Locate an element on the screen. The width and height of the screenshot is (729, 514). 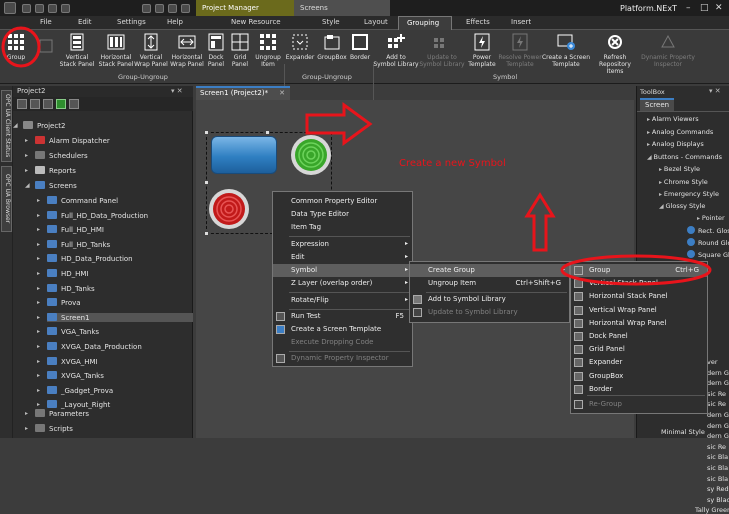
menu-symbol: Symbol ▸ is located at coordinates (342, 270).